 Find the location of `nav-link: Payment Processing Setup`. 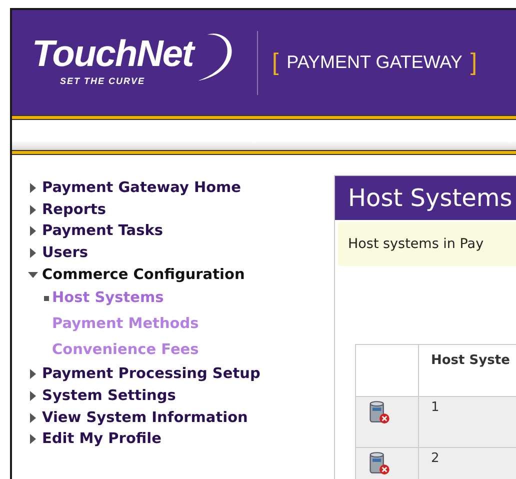

nav-link: Payment Processing Setup is located at coordinates (151, 374).